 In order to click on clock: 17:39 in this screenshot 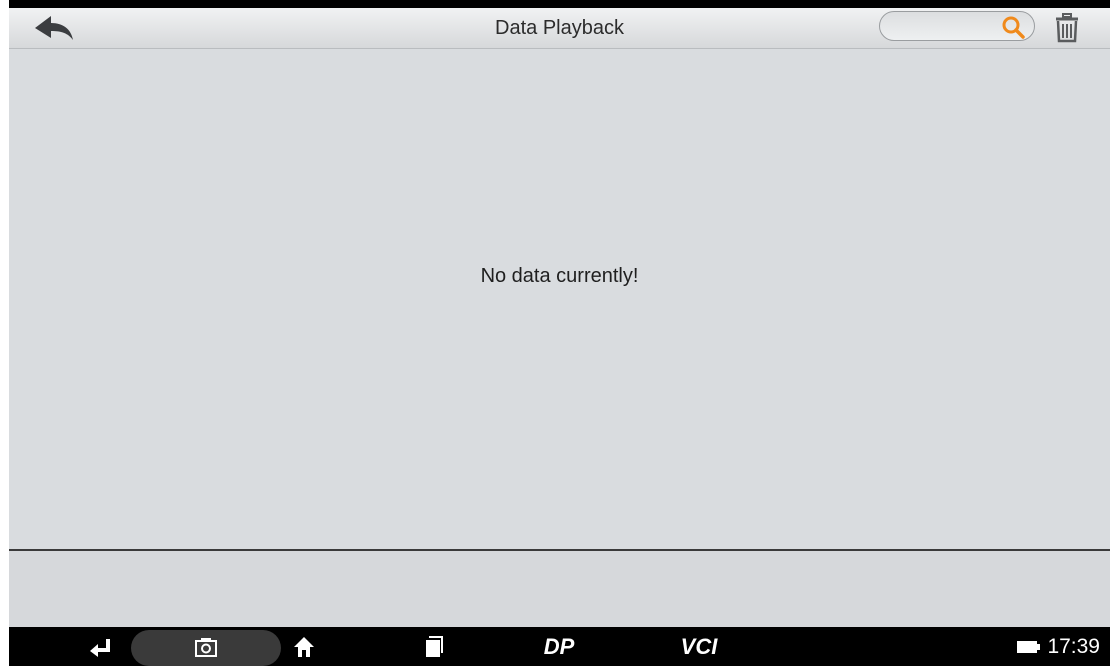, I will do `click(1073, 646)`.